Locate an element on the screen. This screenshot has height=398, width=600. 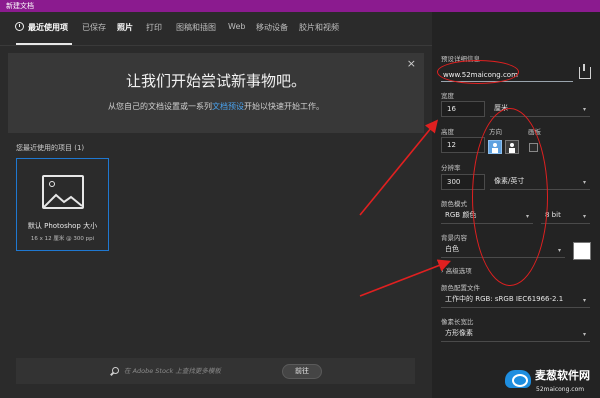
banner-subtitle-start: 从您自己的文档设置或一系列 is located at coordinates (160, 106).